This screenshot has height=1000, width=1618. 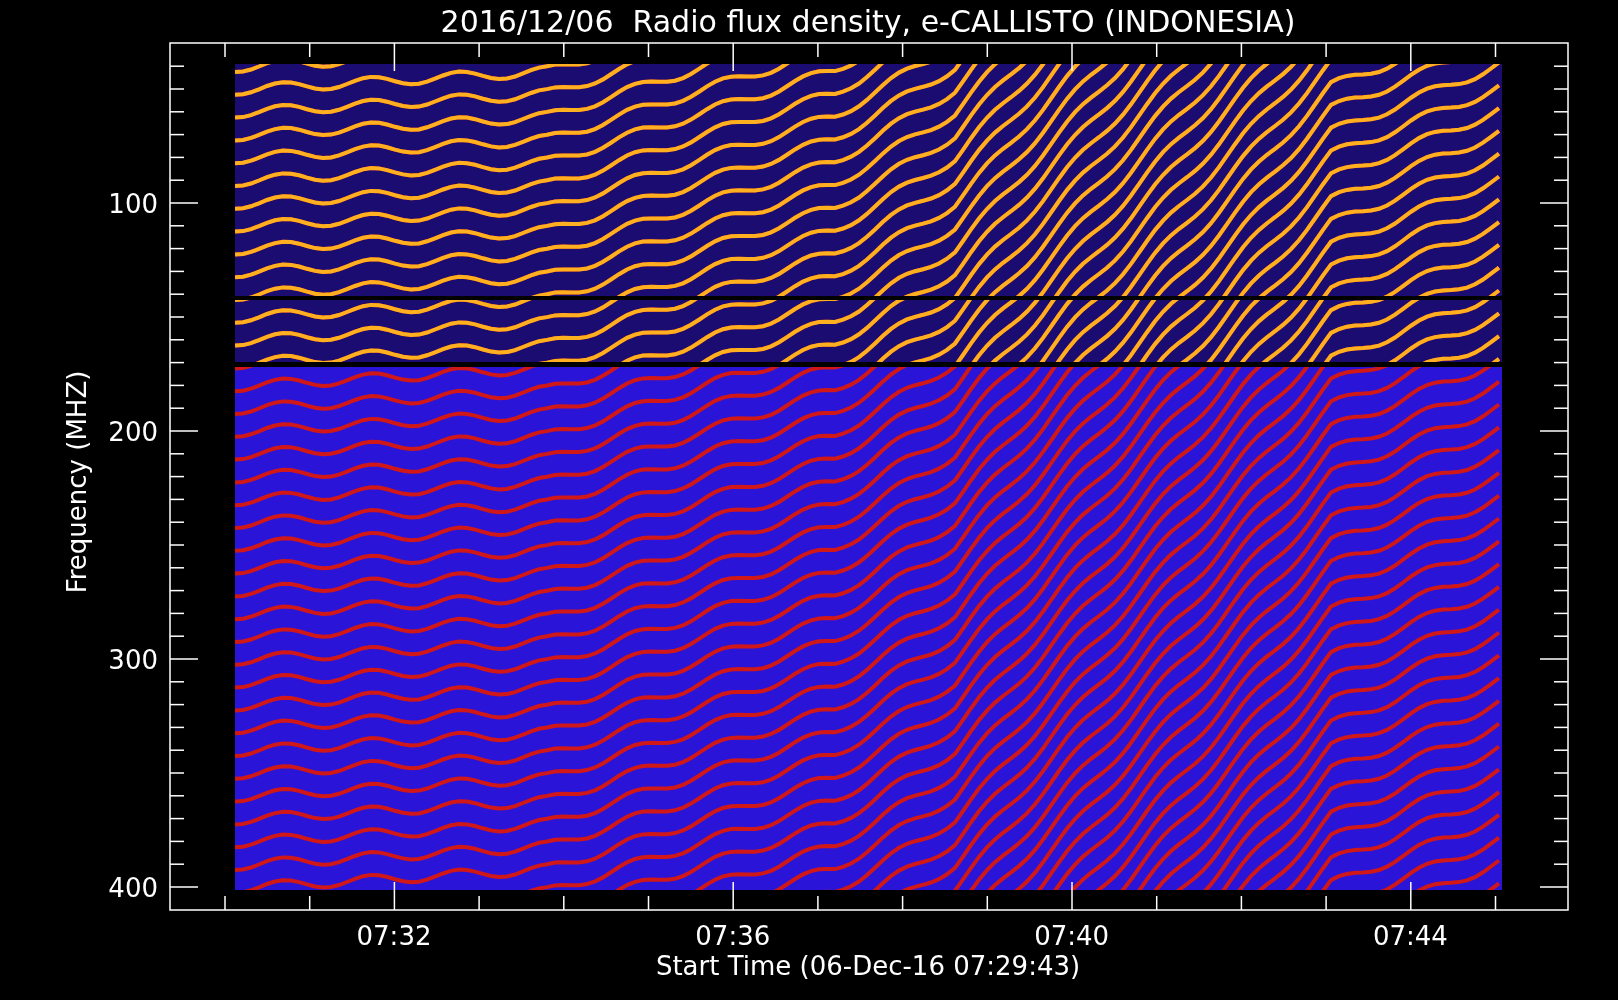 I want to click on axis-label: Start Time (06-Dec-16 07:29:43), so click(x=868, y=966).